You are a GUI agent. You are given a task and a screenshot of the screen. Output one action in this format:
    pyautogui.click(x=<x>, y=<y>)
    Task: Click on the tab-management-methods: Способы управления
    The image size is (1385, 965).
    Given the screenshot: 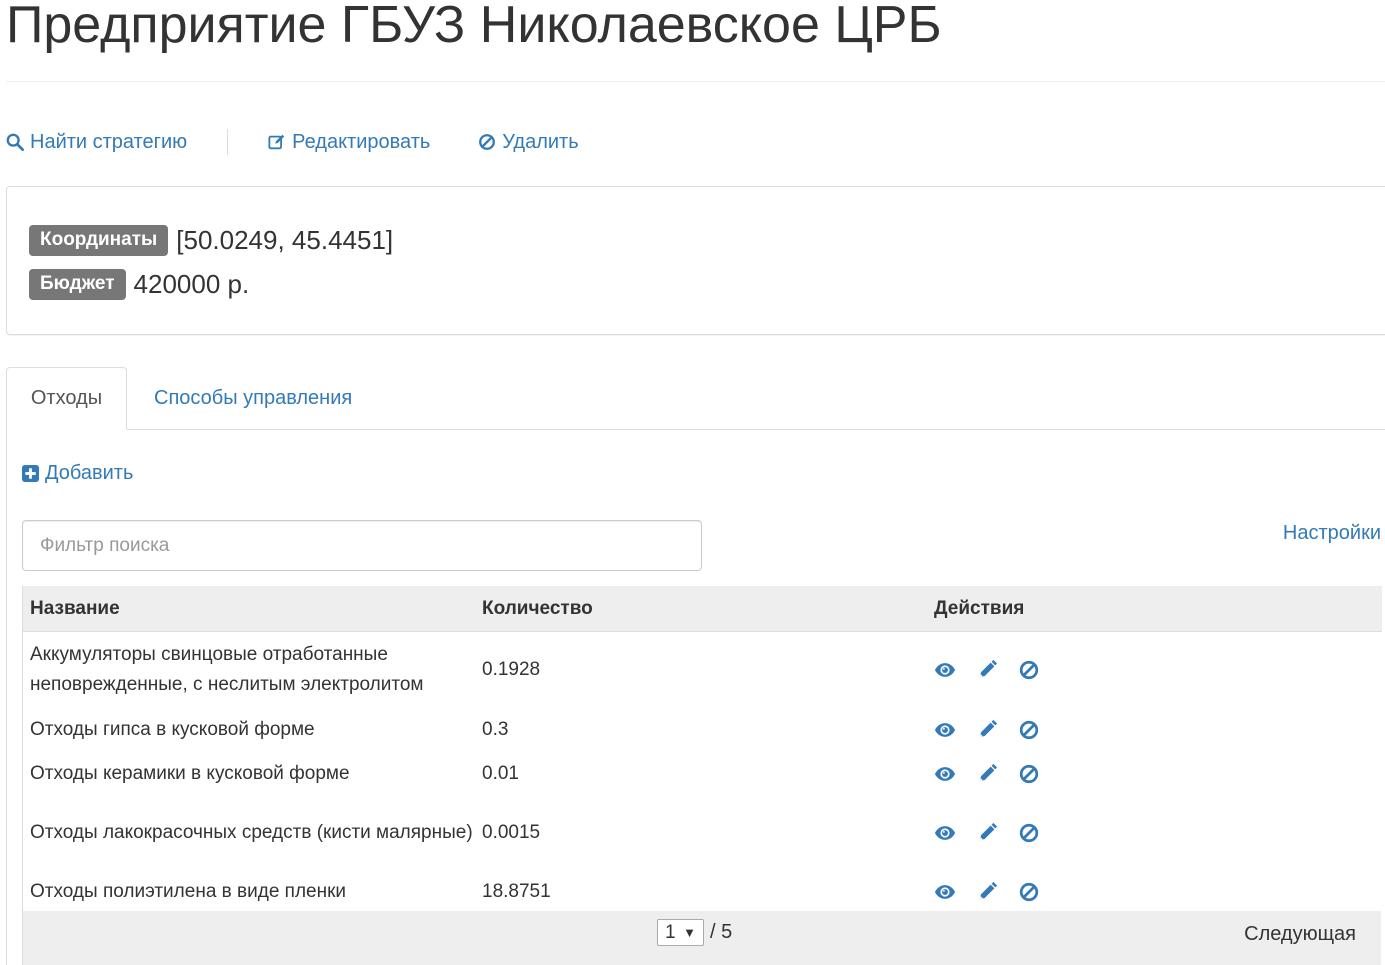 What is the action you would take?
    pyautogui.click(x=253, y=398)
    